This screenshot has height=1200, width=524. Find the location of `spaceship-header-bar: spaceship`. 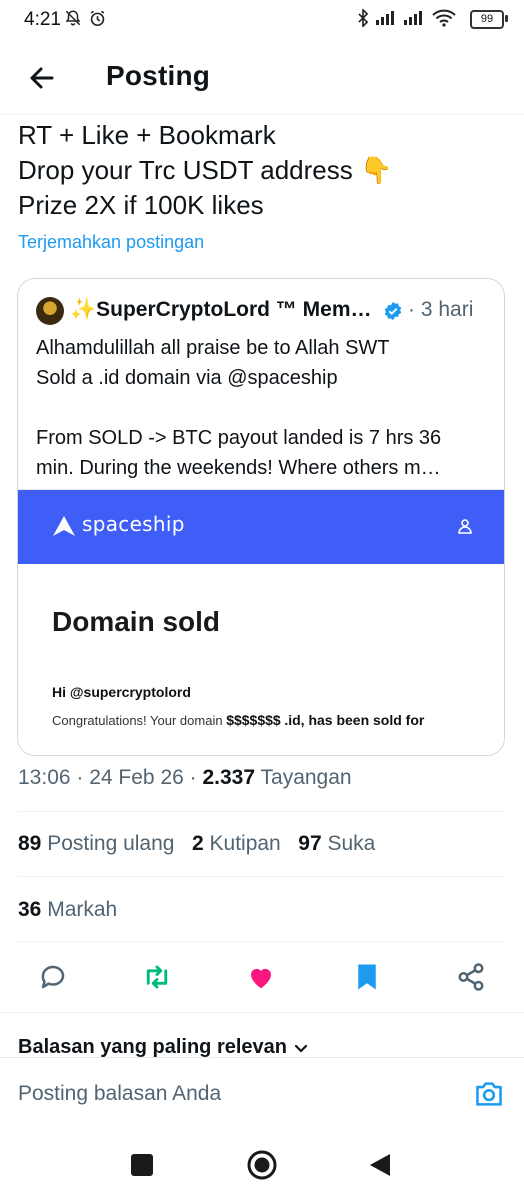

spaceship-header-bar: spaceship is located at coordinates (261, 527).